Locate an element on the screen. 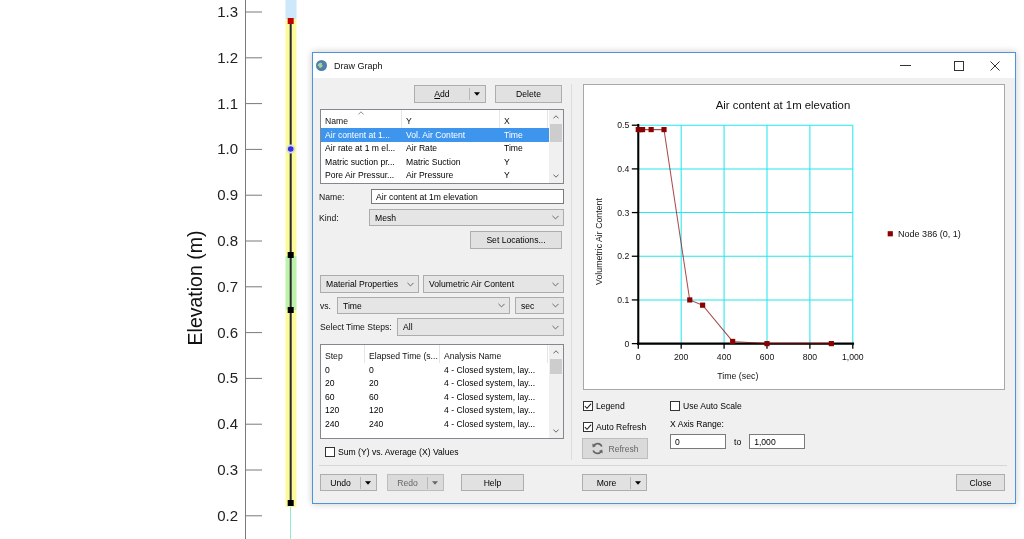  axis-tick-label: 0.6 is located at coordinates (227, 332).